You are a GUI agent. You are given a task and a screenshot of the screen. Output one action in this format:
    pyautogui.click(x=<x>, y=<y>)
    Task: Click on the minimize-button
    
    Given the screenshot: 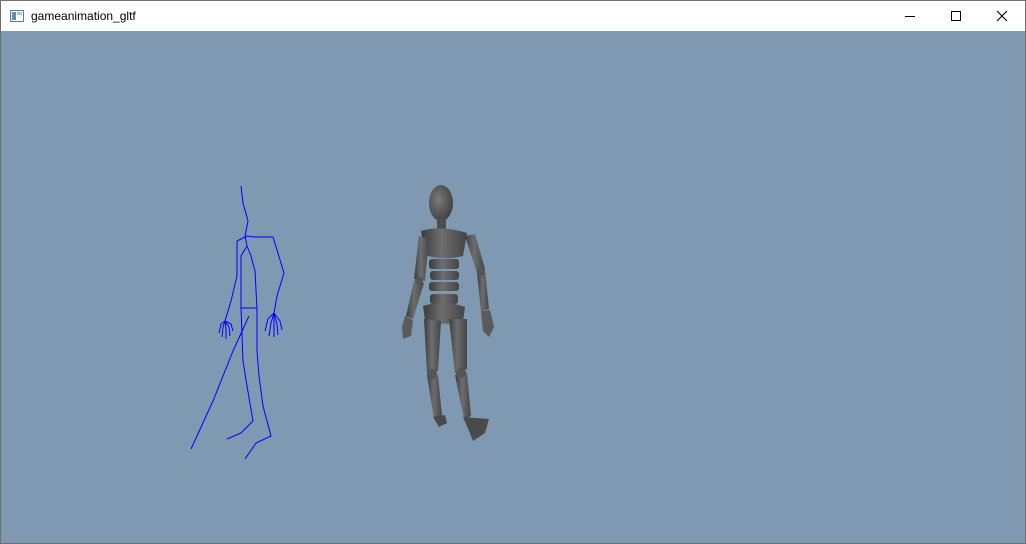 What is the action you would take?
    pyautogui.click(x=910, y=16)
    